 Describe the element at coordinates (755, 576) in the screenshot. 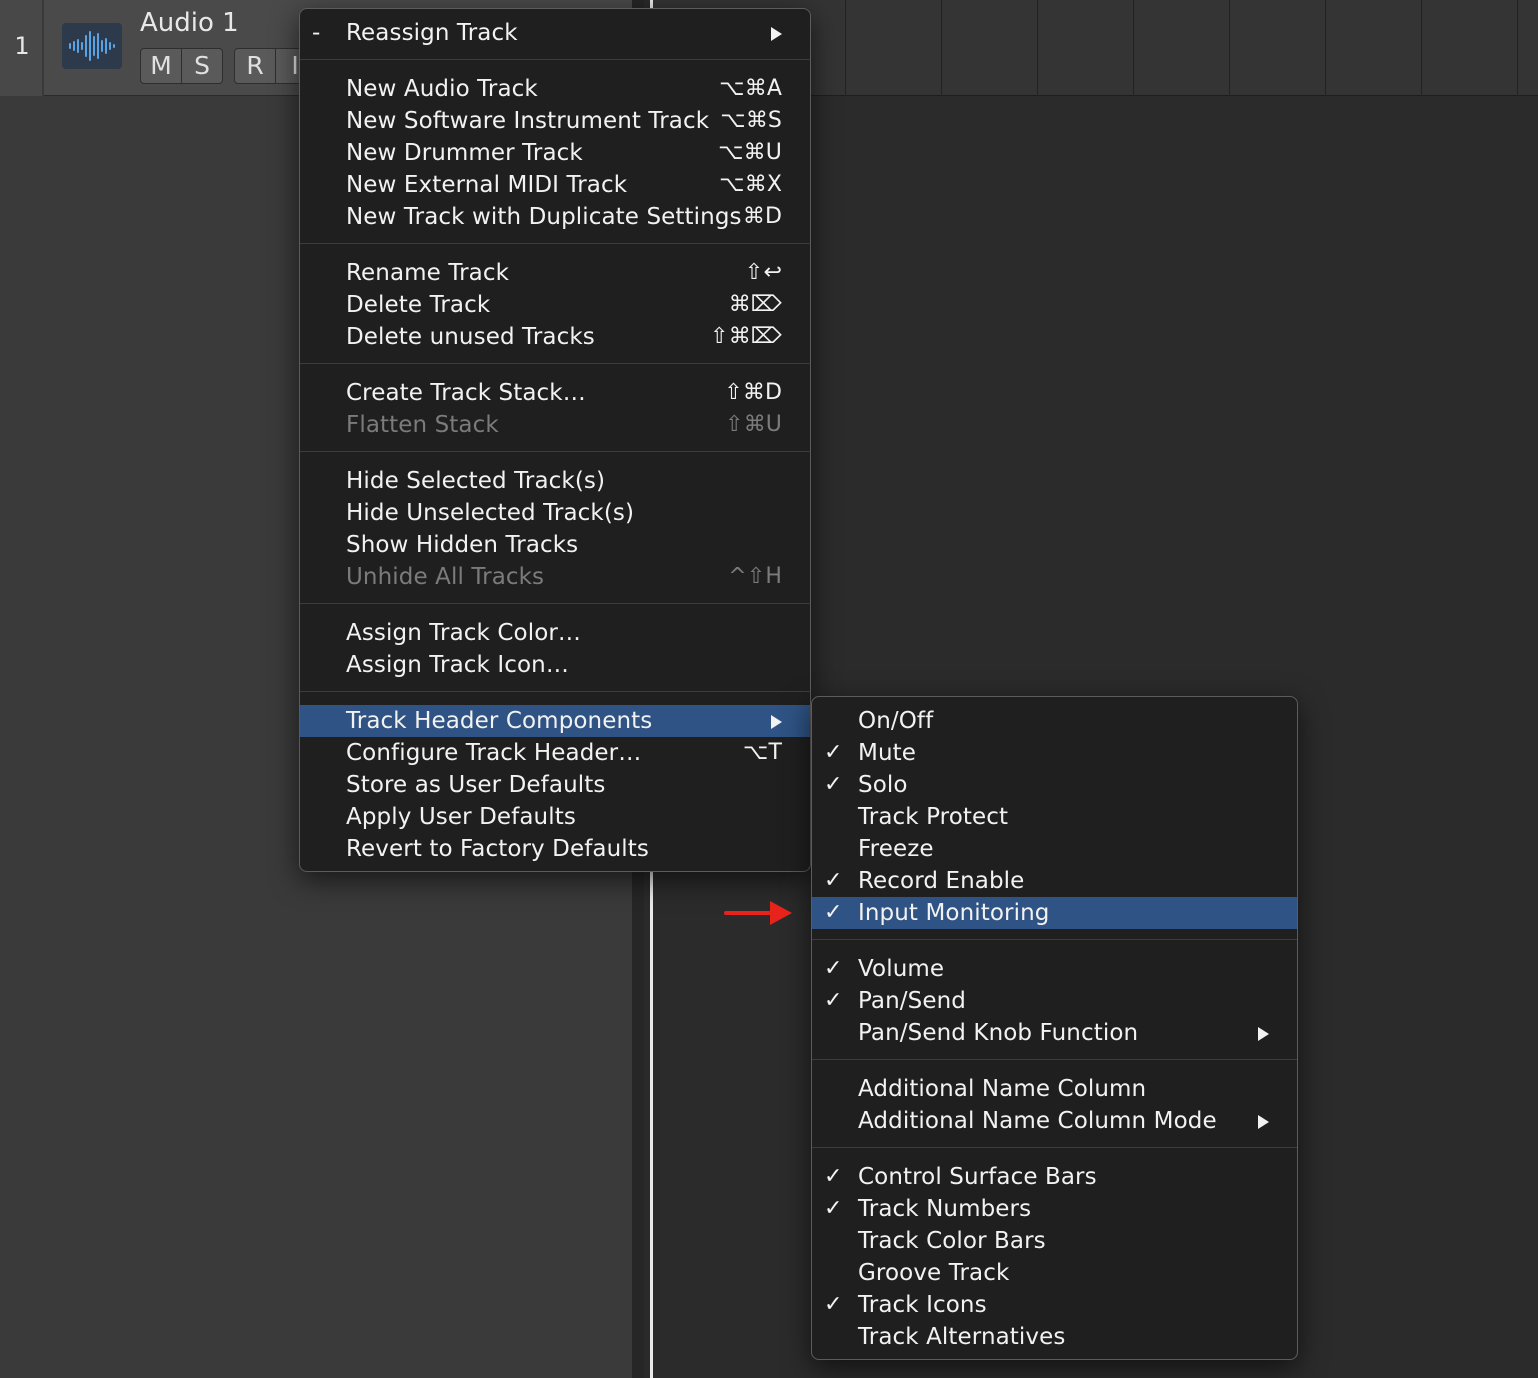

I see `menu-item-shortcut: ^⇧H` at that location.